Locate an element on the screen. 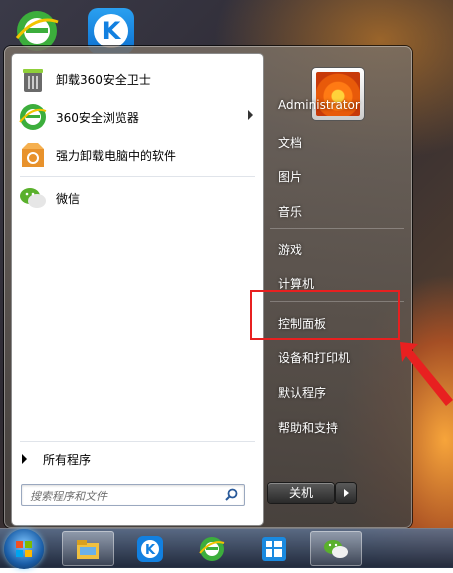 The width and height of the screenshot is (453, 573). arrow-right-icon is located at coordinates (346, 493).